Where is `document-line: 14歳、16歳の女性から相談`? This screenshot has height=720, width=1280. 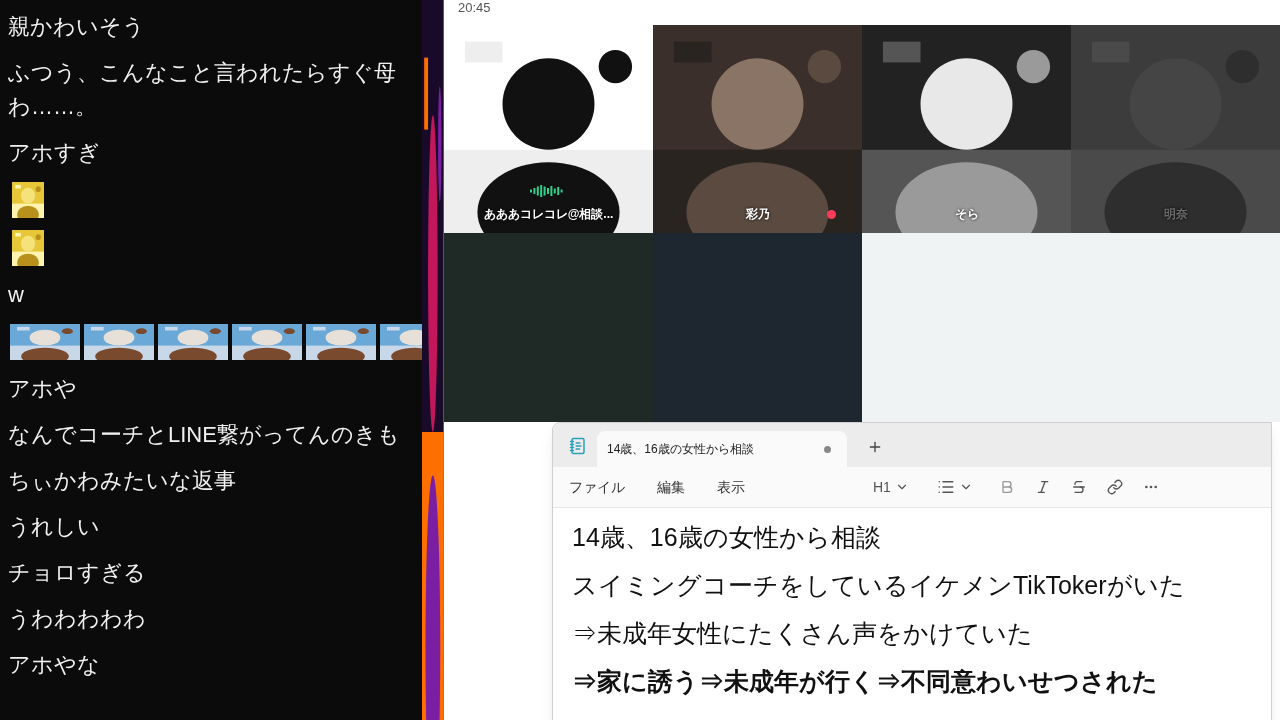 document-line: 14歳、16歳の女性から相談 is located at coordinates (727, 537).